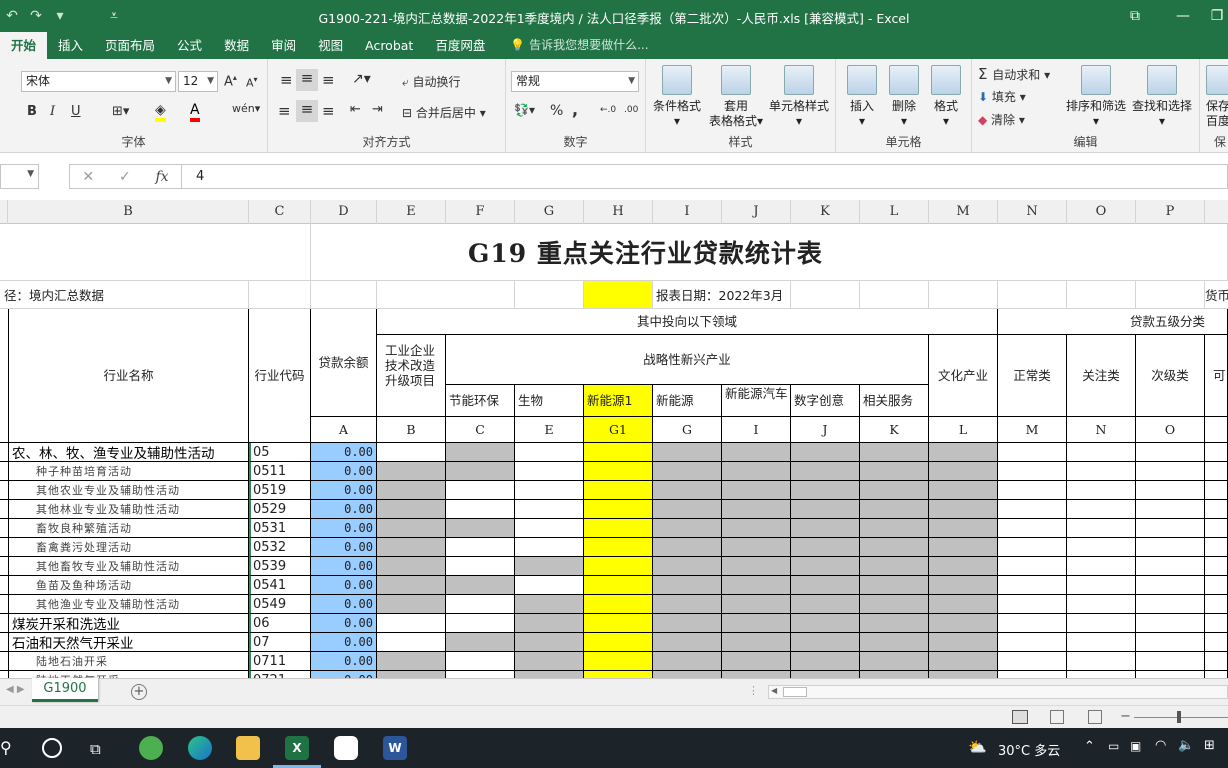 This screenshot has width=1228, height=768. What do you see at coordinates (280, 661) in the screenshot?
I see `industry-code-cell: 0711` at bounding box center [280, 661].